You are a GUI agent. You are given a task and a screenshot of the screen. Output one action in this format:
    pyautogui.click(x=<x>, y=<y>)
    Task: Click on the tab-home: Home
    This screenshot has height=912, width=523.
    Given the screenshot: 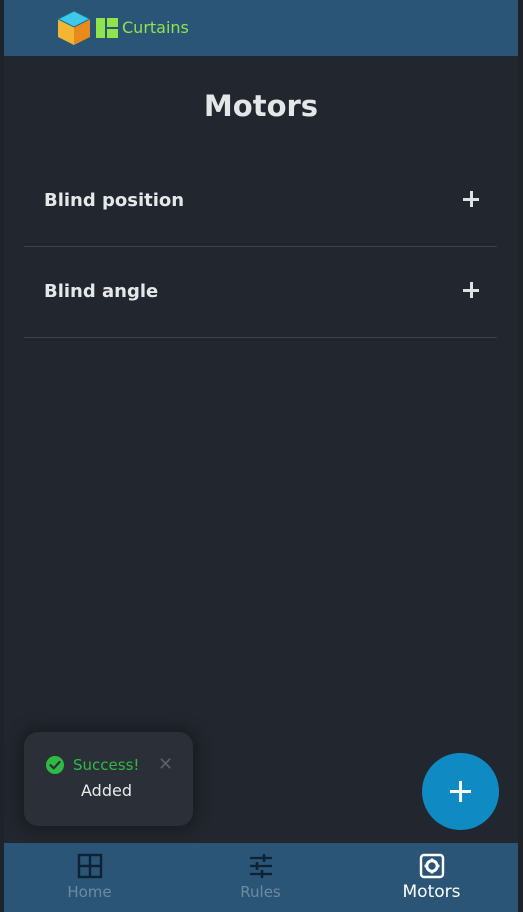 What is the action you would take?
    pyautogui.click(x=89, y=877)
    